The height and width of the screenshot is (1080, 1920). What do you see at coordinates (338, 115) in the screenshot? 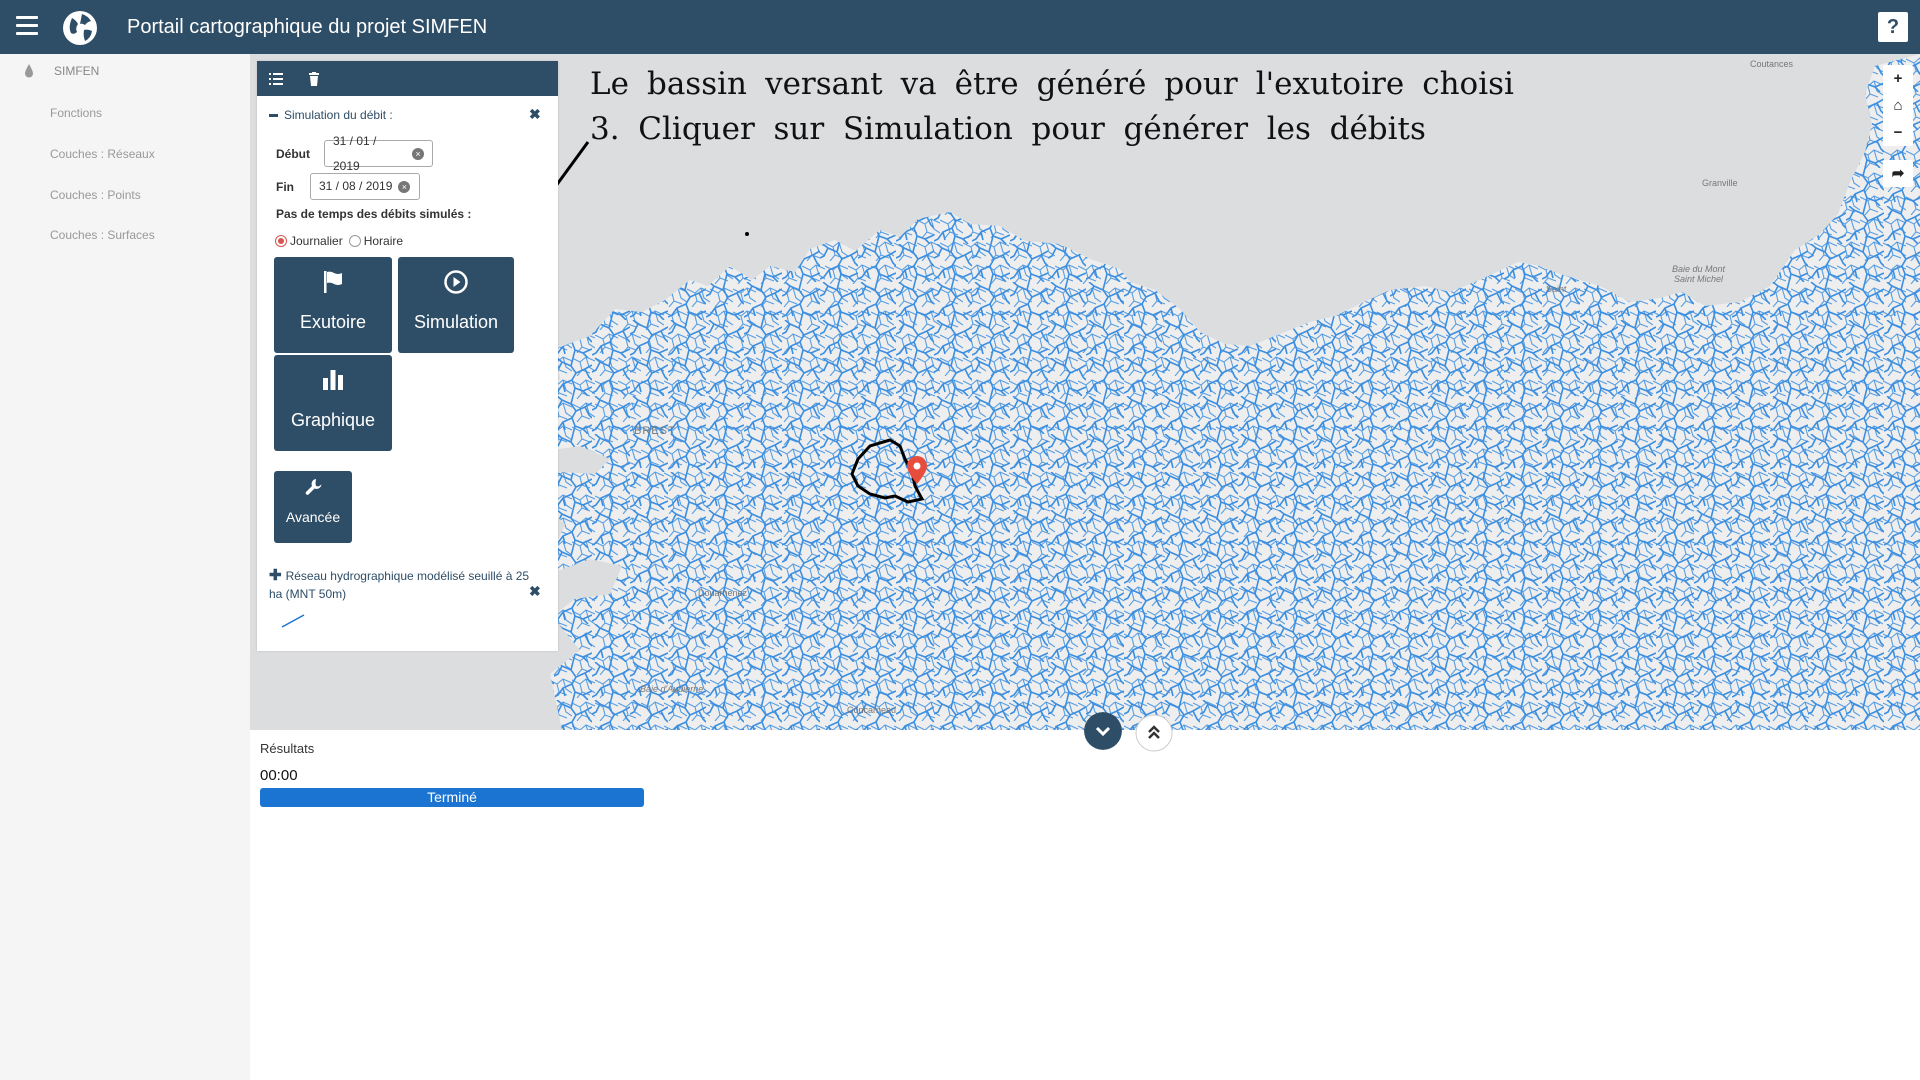
I see `simulation-section-label: Simulation du débit :` at bounding box center [338, 115].